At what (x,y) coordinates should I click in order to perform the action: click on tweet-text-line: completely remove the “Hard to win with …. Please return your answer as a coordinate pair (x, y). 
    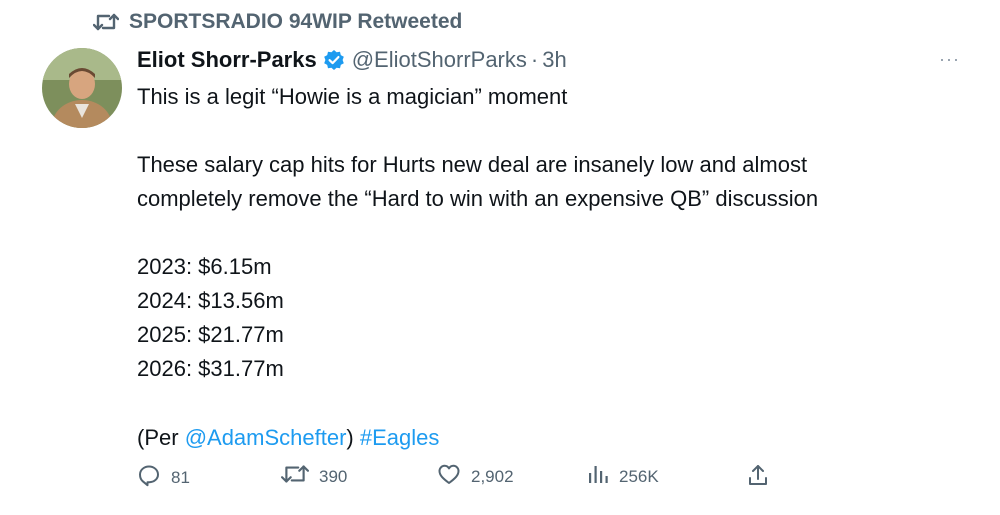
    Looking at the image, I should click on (478, 198).